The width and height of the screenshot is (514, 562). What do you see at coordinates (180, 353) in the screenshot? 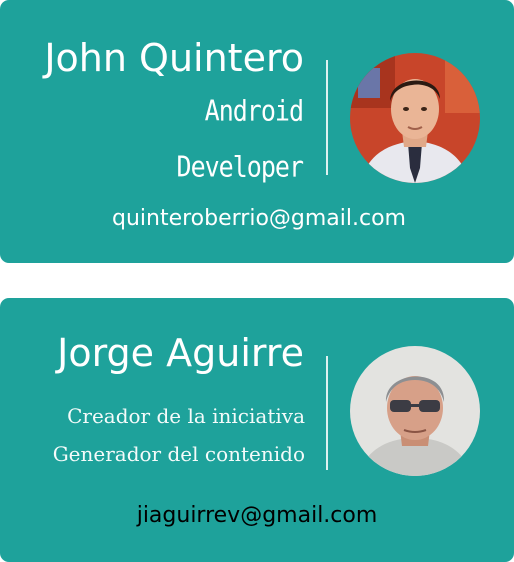
I see `profile-name: Jorge Aguirre` at bounding box center [180, 353].